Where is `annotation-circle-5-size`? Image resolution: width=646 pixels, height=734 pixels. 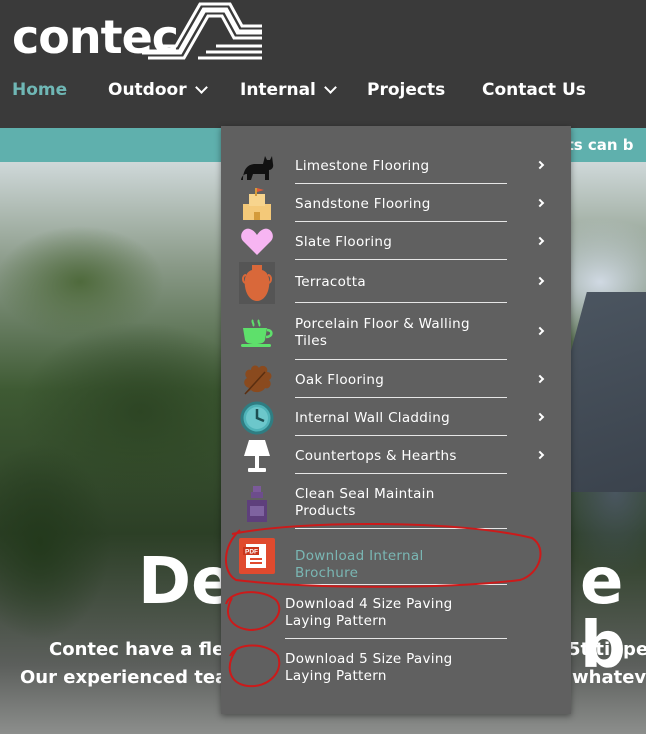 annotation-circle-5-size is located at coordinates (254, 666).